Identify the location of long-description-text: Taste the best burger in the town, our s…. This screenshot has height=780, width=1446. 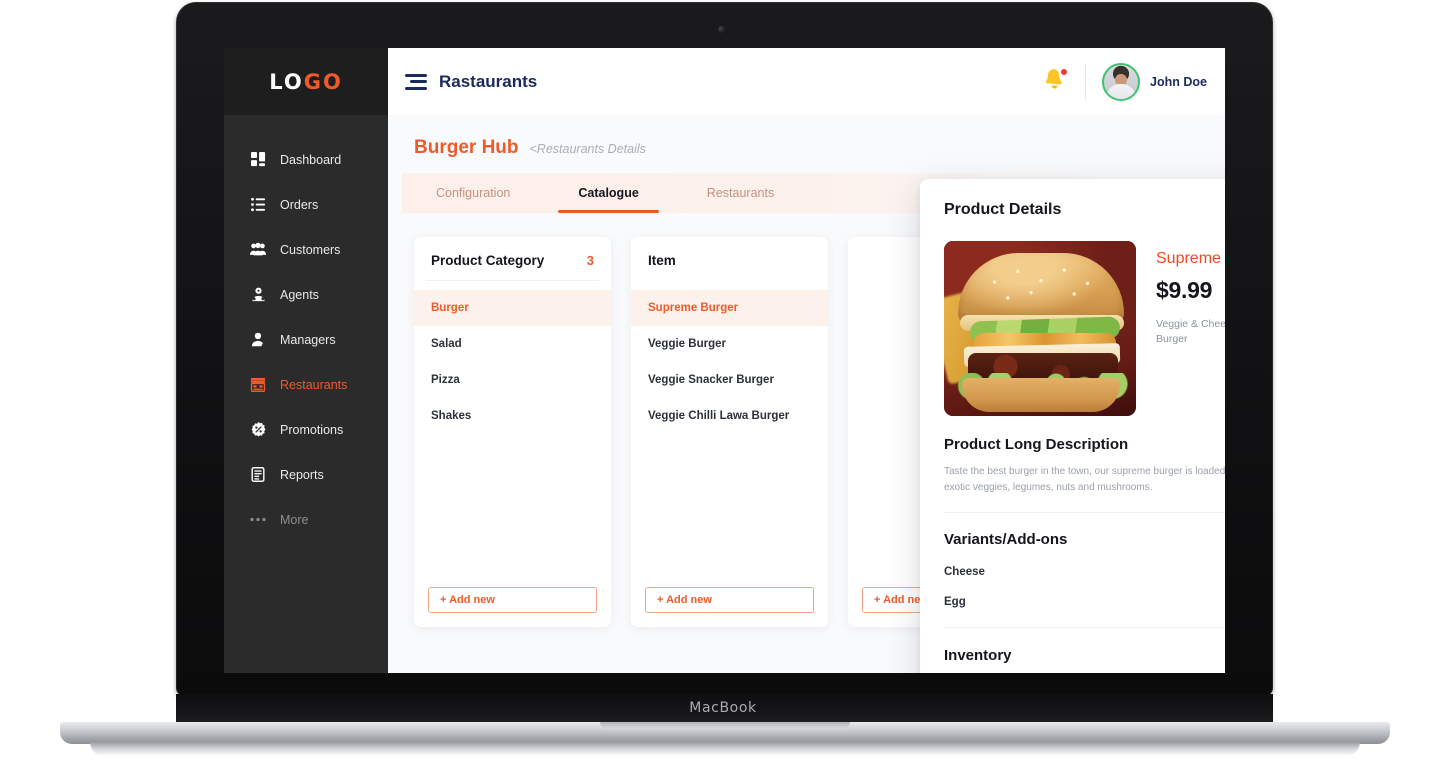
(1084, 479).